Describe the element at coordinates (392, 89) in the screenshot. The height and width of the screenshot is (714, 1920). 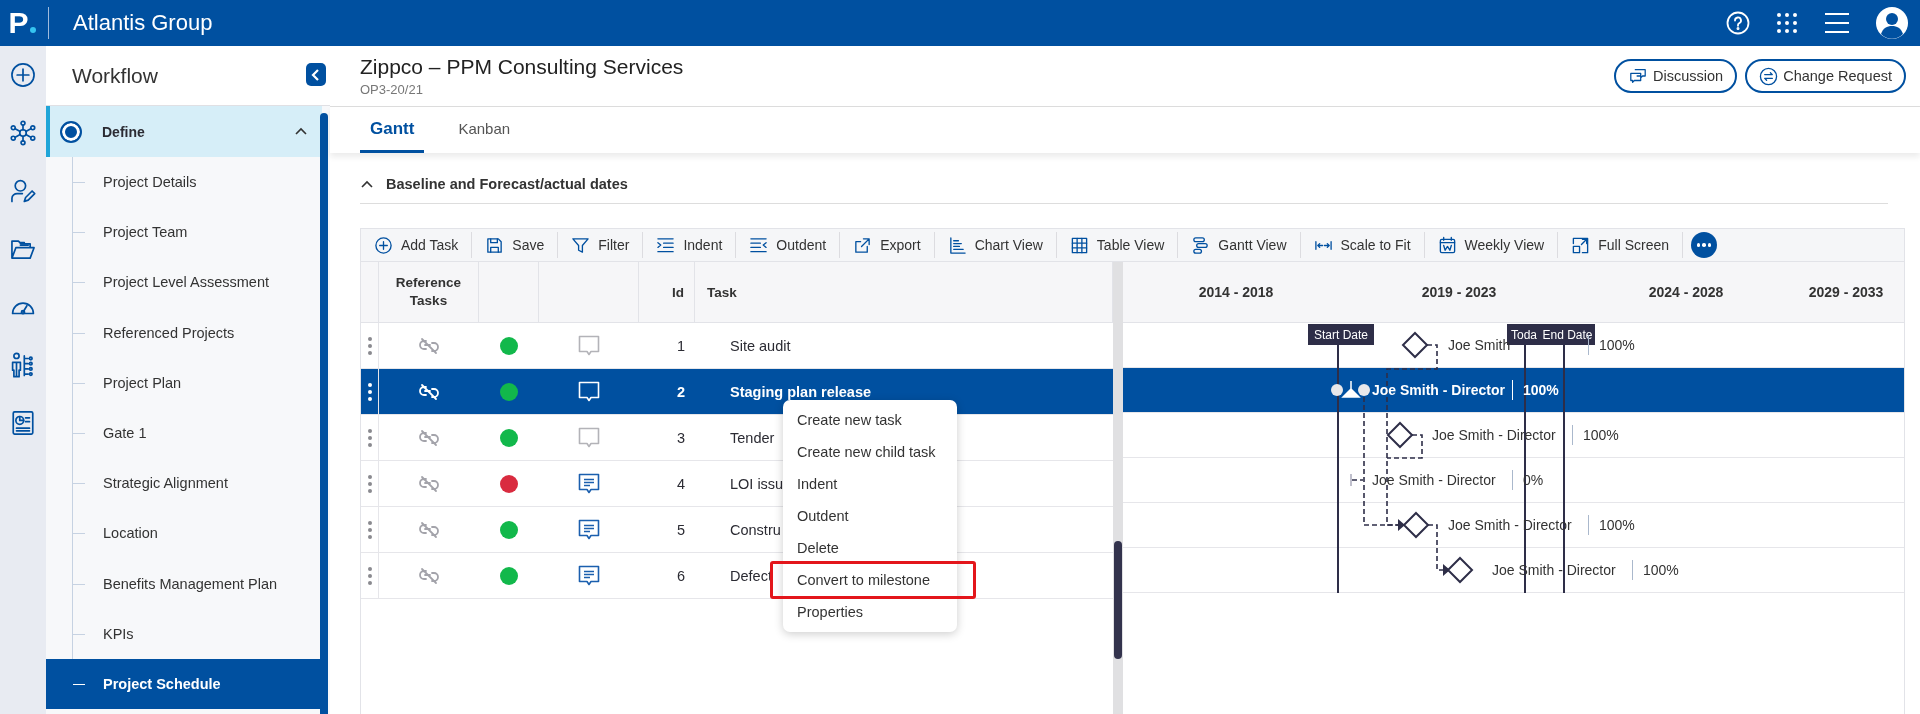
I see `project-code: OP3-20/21` at that location.